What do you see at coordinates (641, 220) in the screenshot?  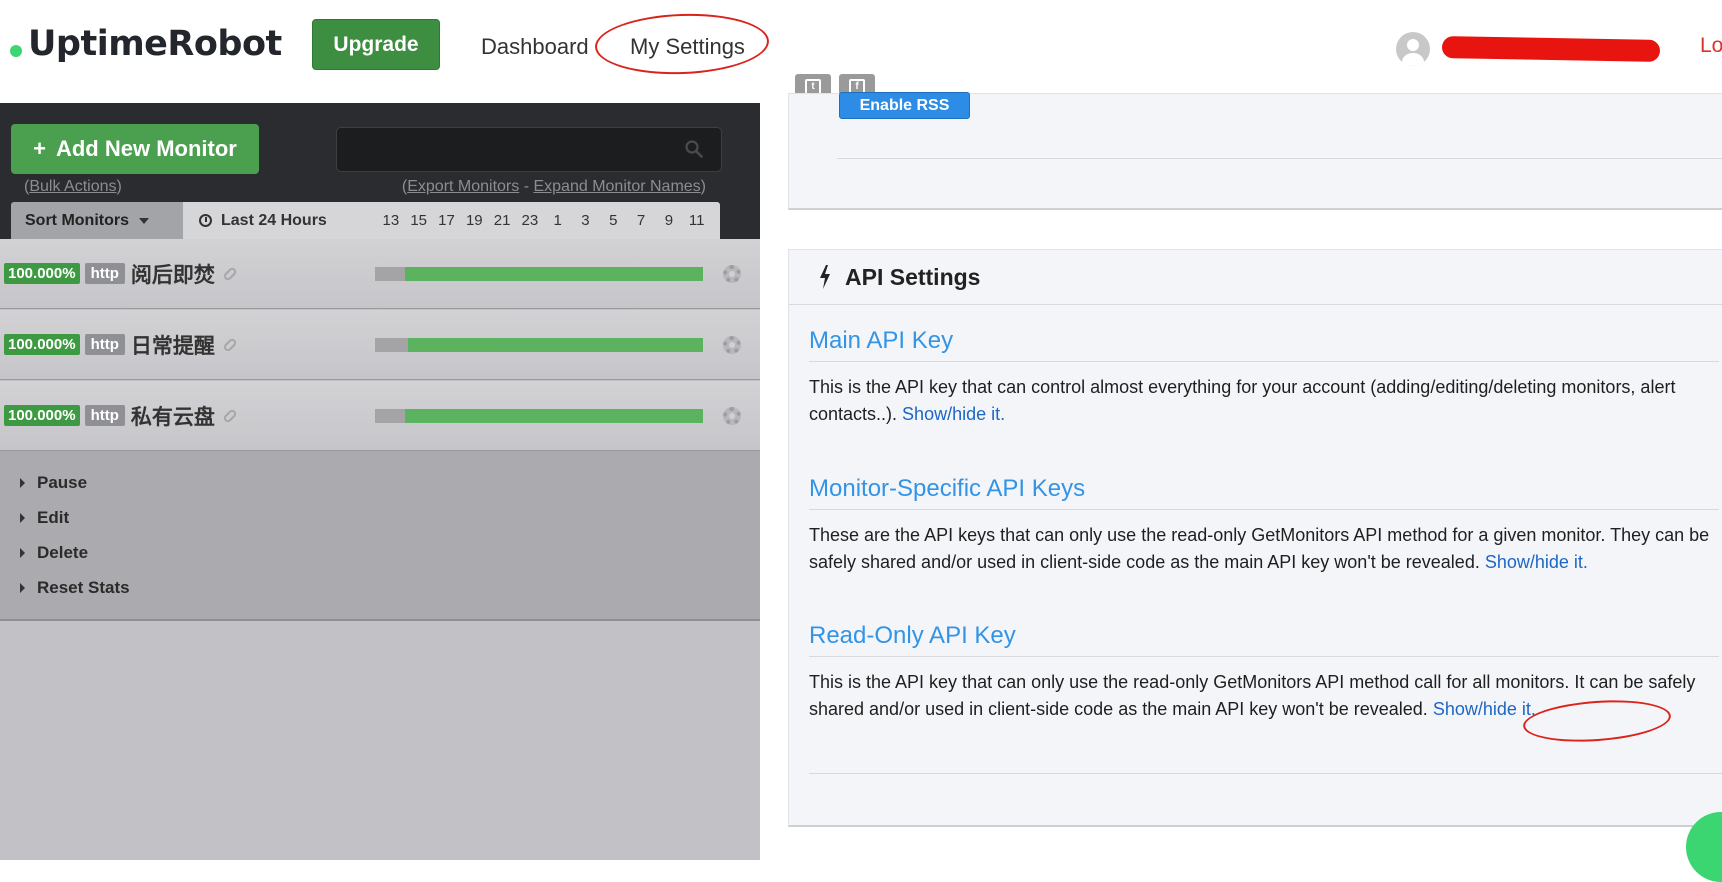 I see `hour-tick: 7` at bounding box center [641, 220].